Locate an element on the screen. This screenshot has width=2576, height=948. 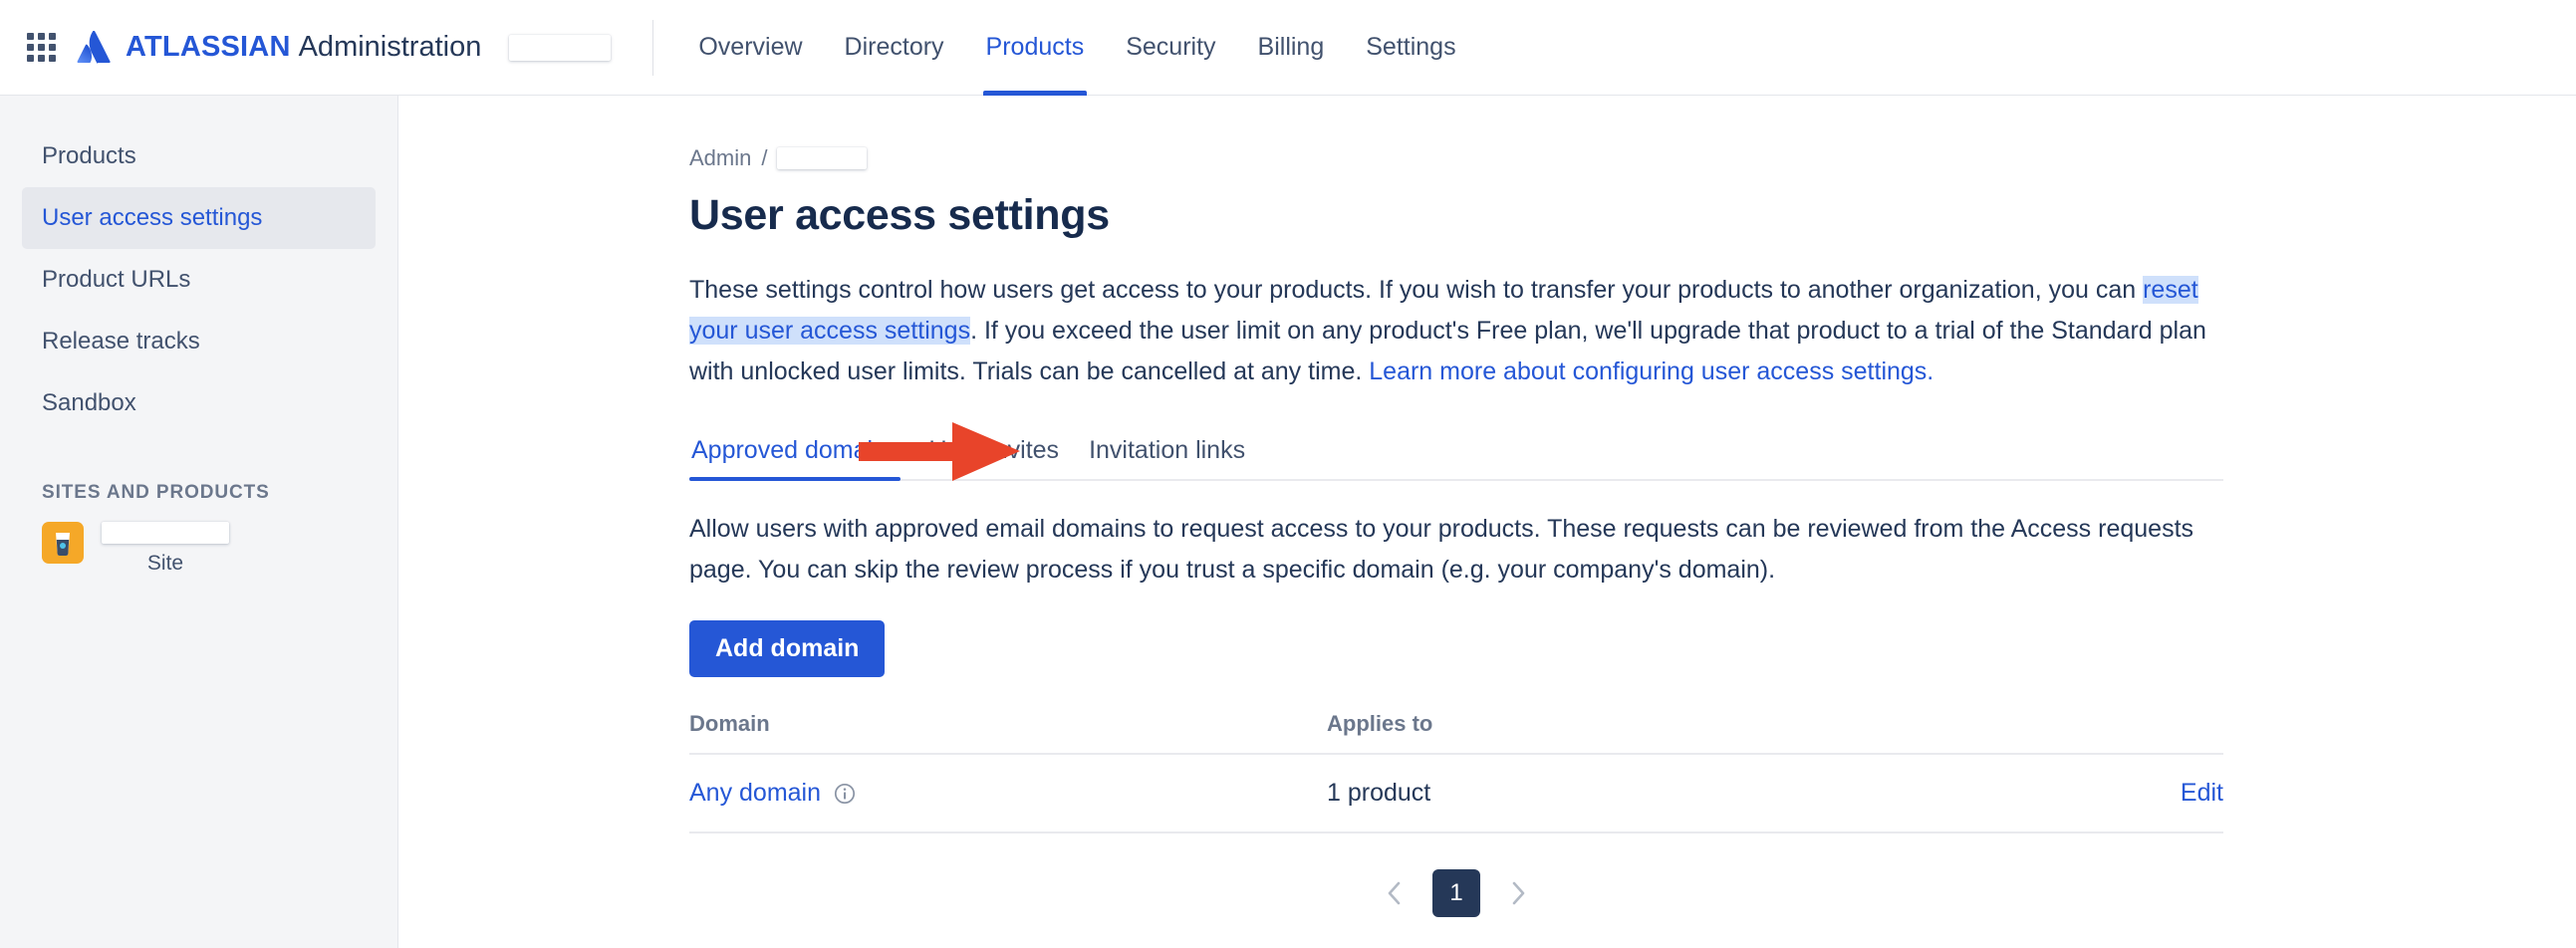
nav-tab-label: Billing is located at coordinates (1291, 47).